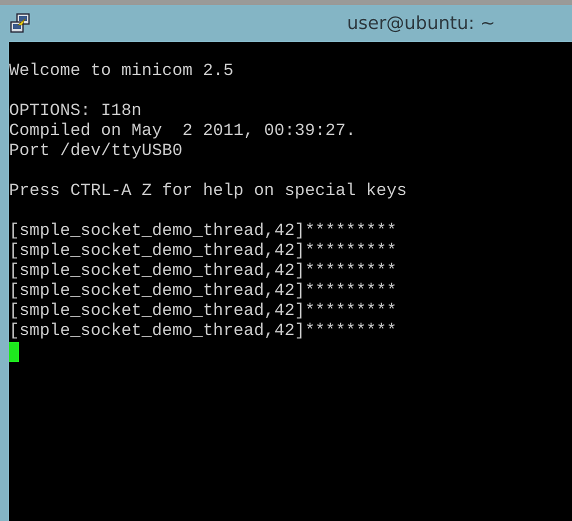 Image resolution: width=572 pixels, height=521 pixels. Describe the element at coordinates (182, 132) in the screenshot. I see `terminal-line: Compiled on May 2 2011, 00:39:27.` at that location.